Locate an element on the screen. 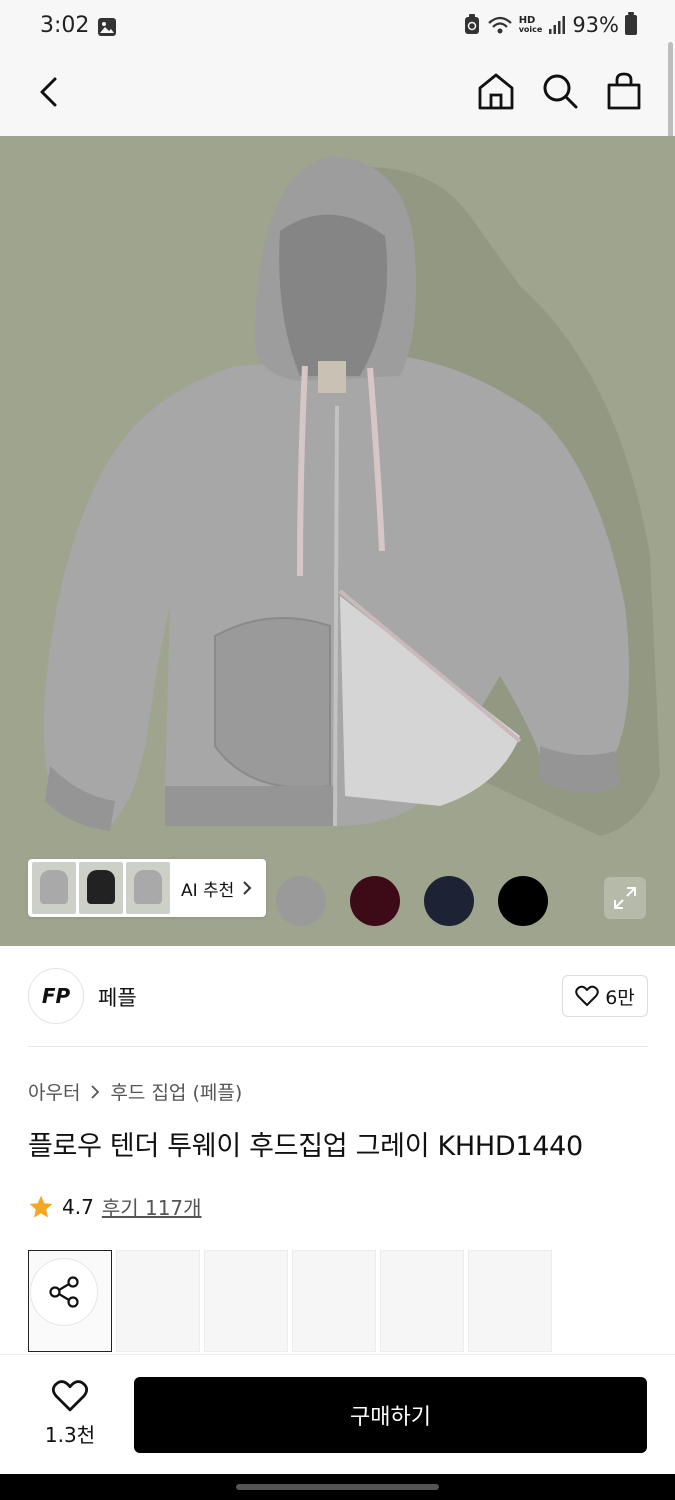 This screenshot has width=675, height=1500. share-icon is located at coordinates (64, 1292).